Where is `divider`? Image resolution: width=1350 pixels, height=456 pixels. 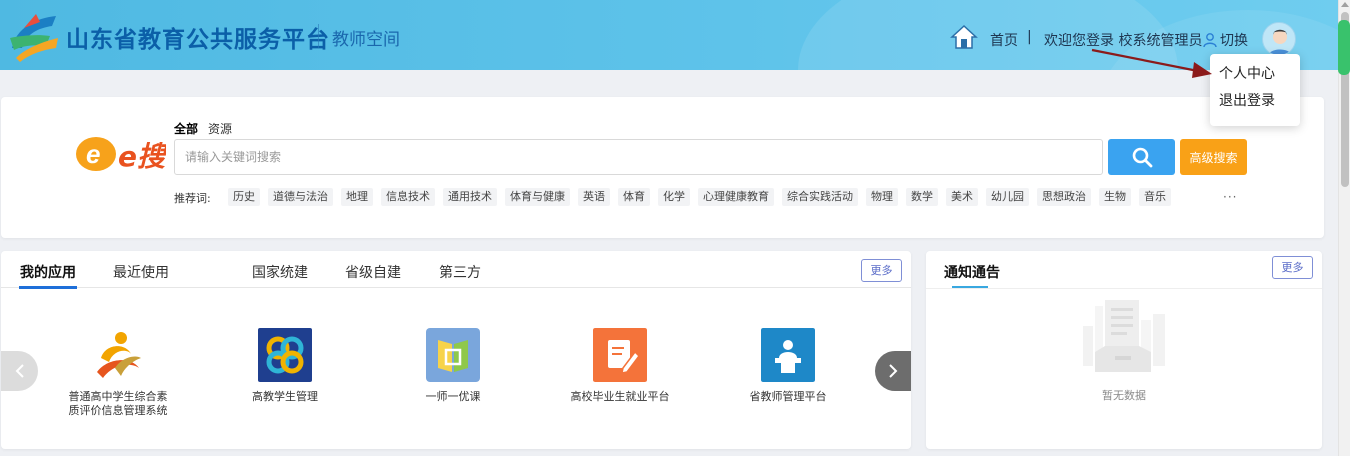
divider is located at coordinates (1124, 288).